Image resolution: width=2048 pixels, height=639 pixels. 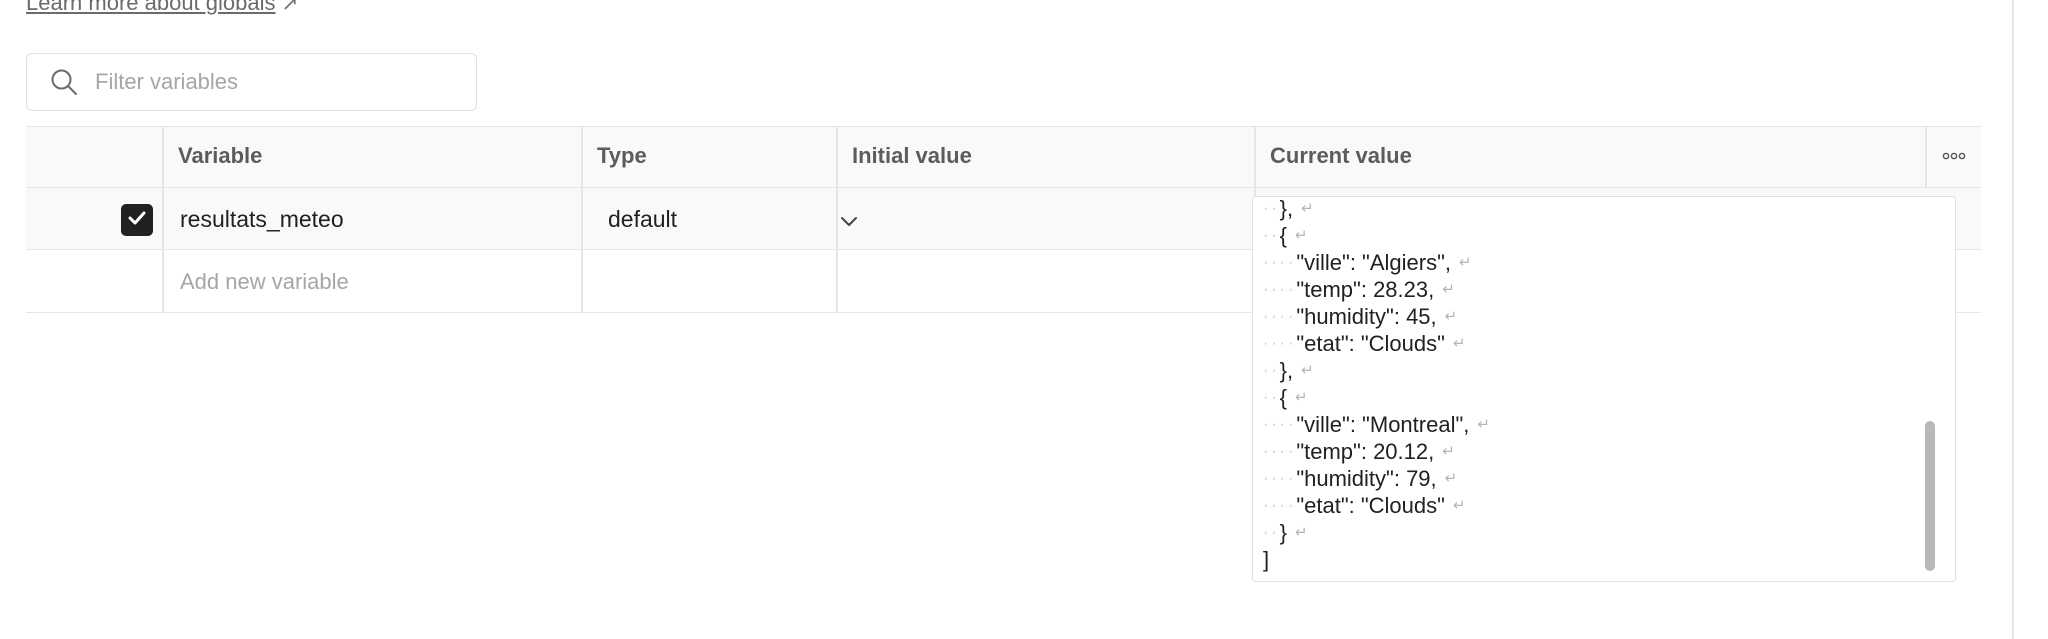 What do you see at coordinates (64, 82) in the screenshot?
I see `search-icon` at bounding box center [64, 82].